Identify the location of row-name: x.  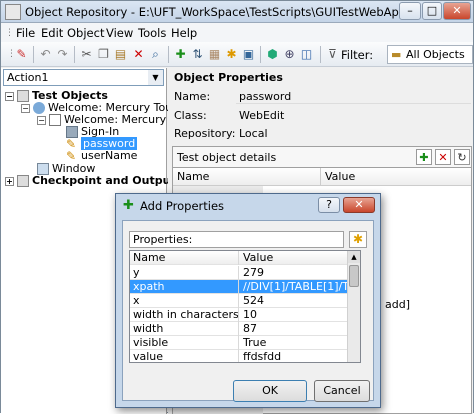
(186, 301).